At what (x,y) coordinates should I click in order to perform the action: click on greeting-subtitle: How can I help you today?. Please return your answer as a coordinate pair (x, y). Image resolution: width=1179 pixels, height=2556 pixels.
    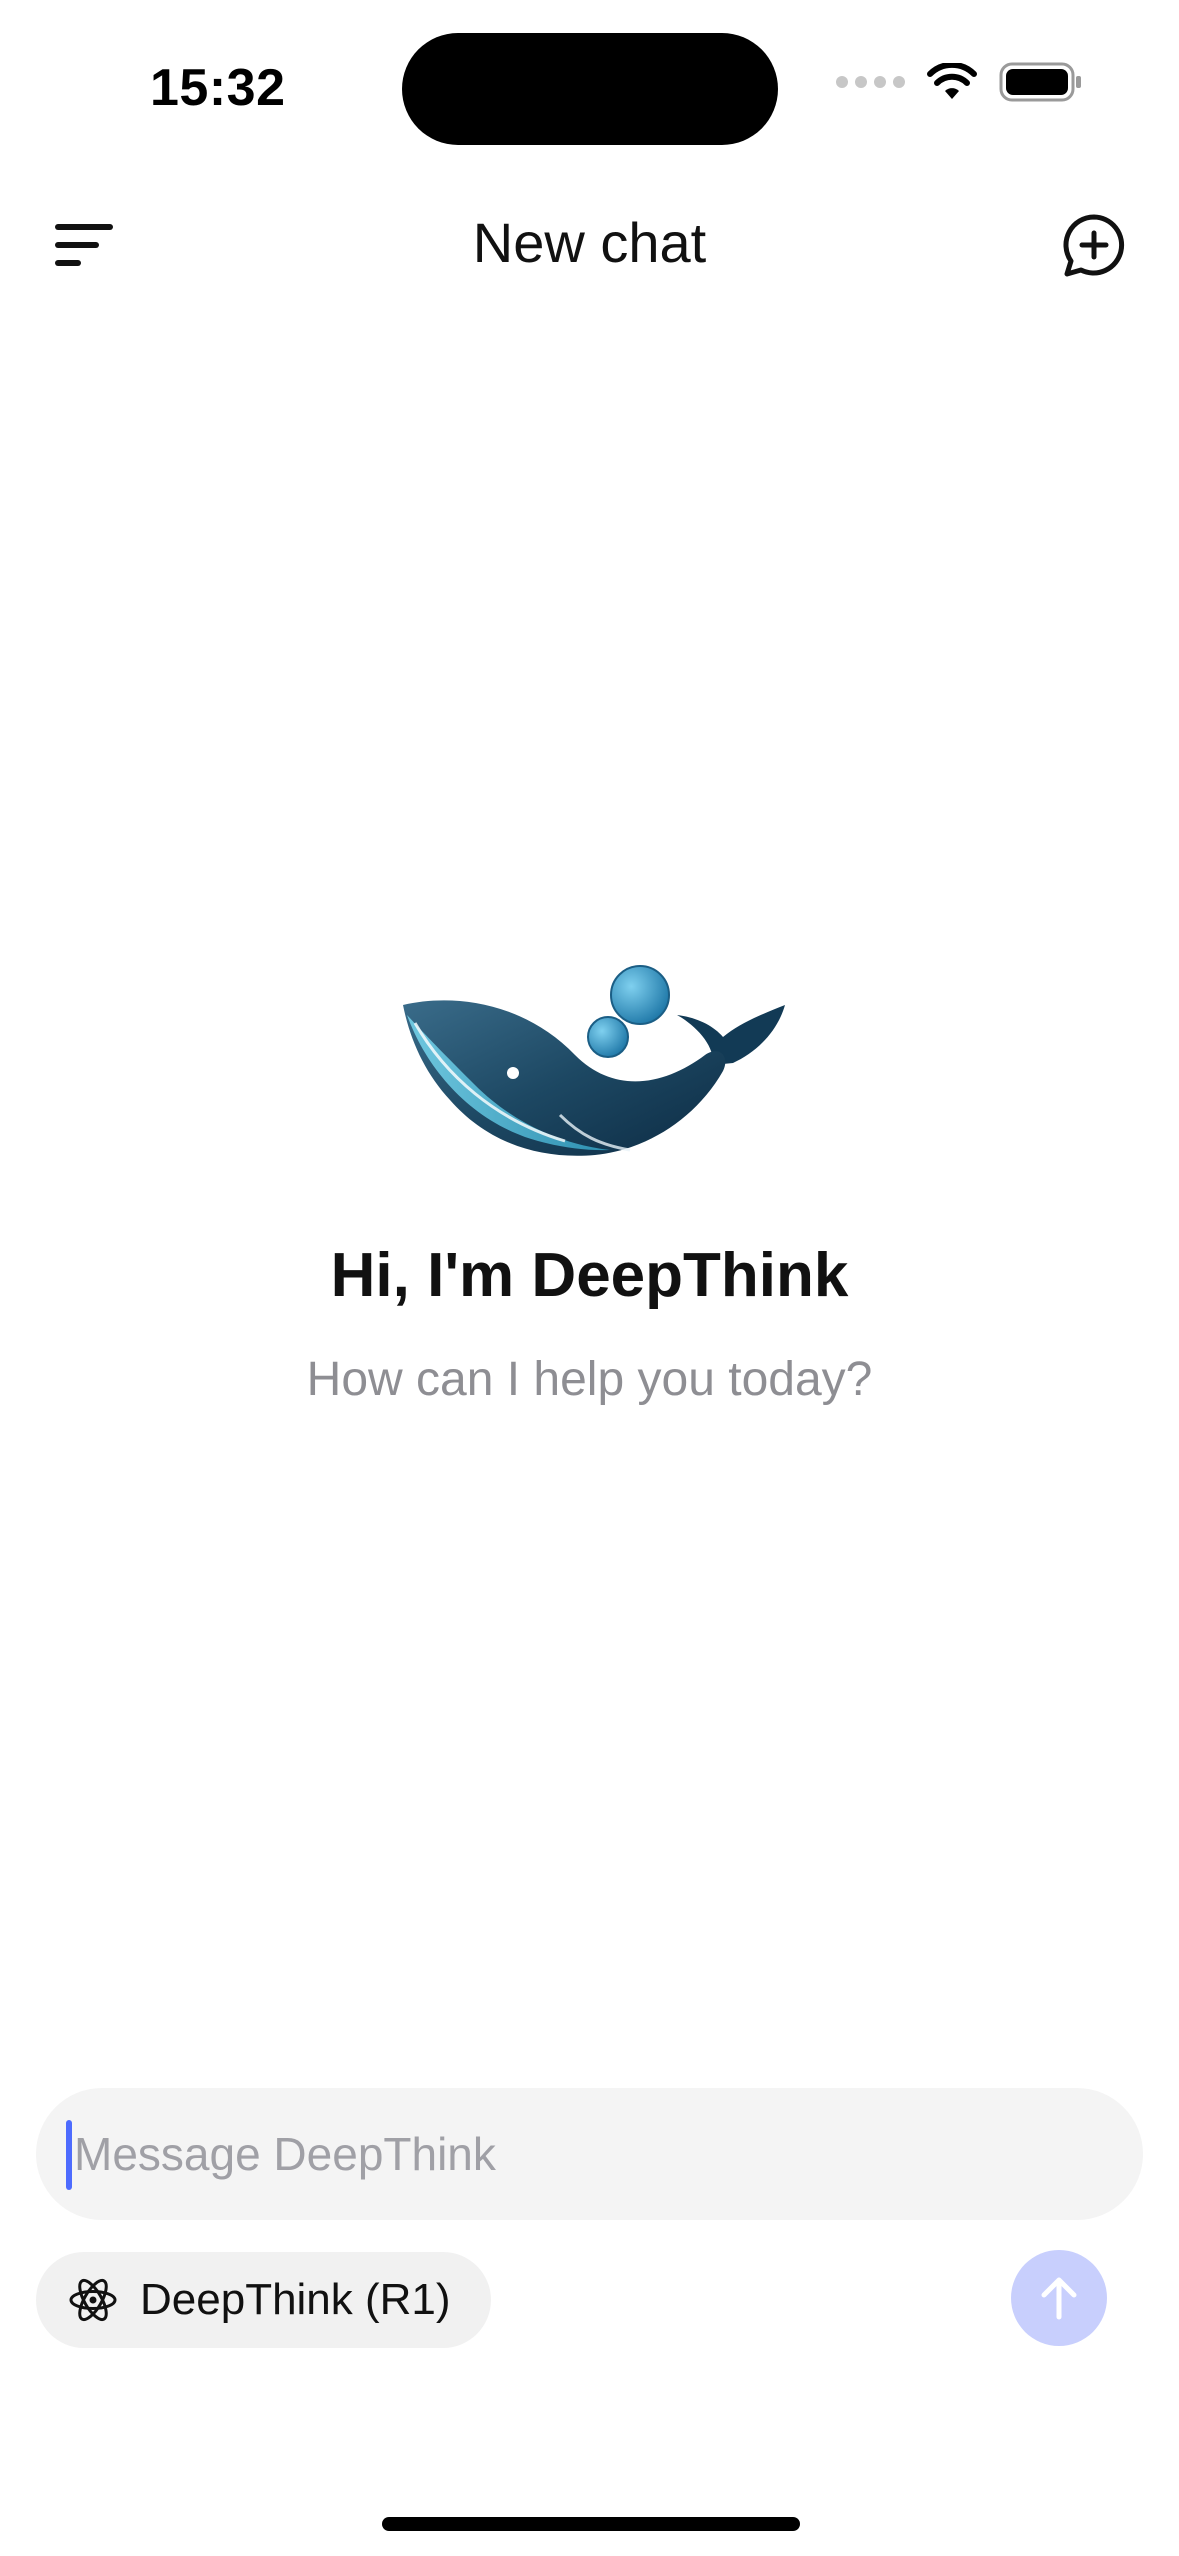
    Looking at the image, I should click on (589, 1379).